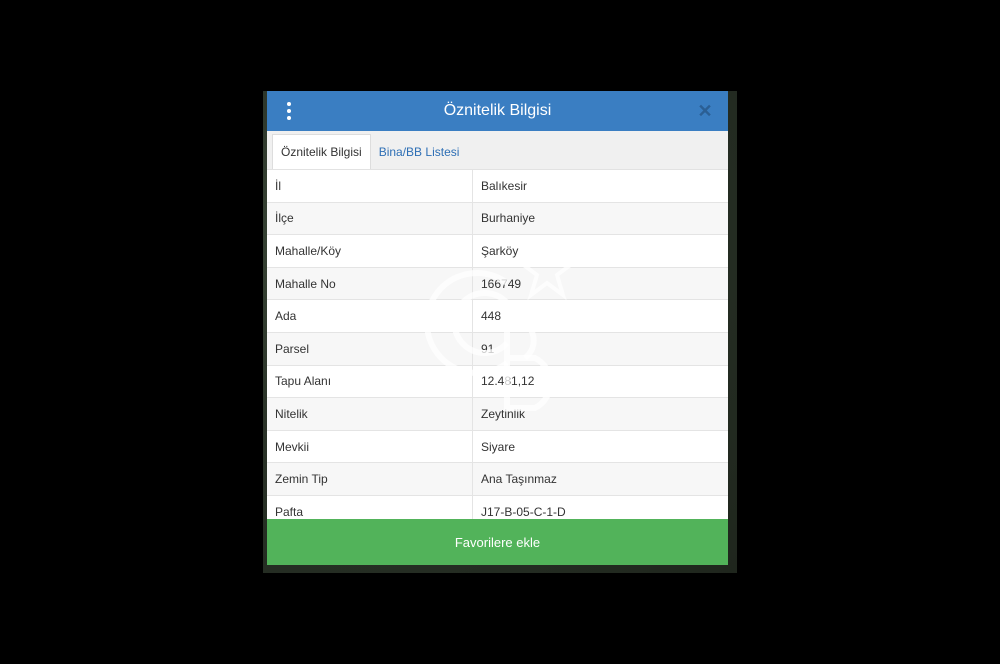 The image size is (1000, 664). What do you see at coordinates (370, 316) in the screenshot?
I see `row-key: Ada` at bounding box center [370, 316].